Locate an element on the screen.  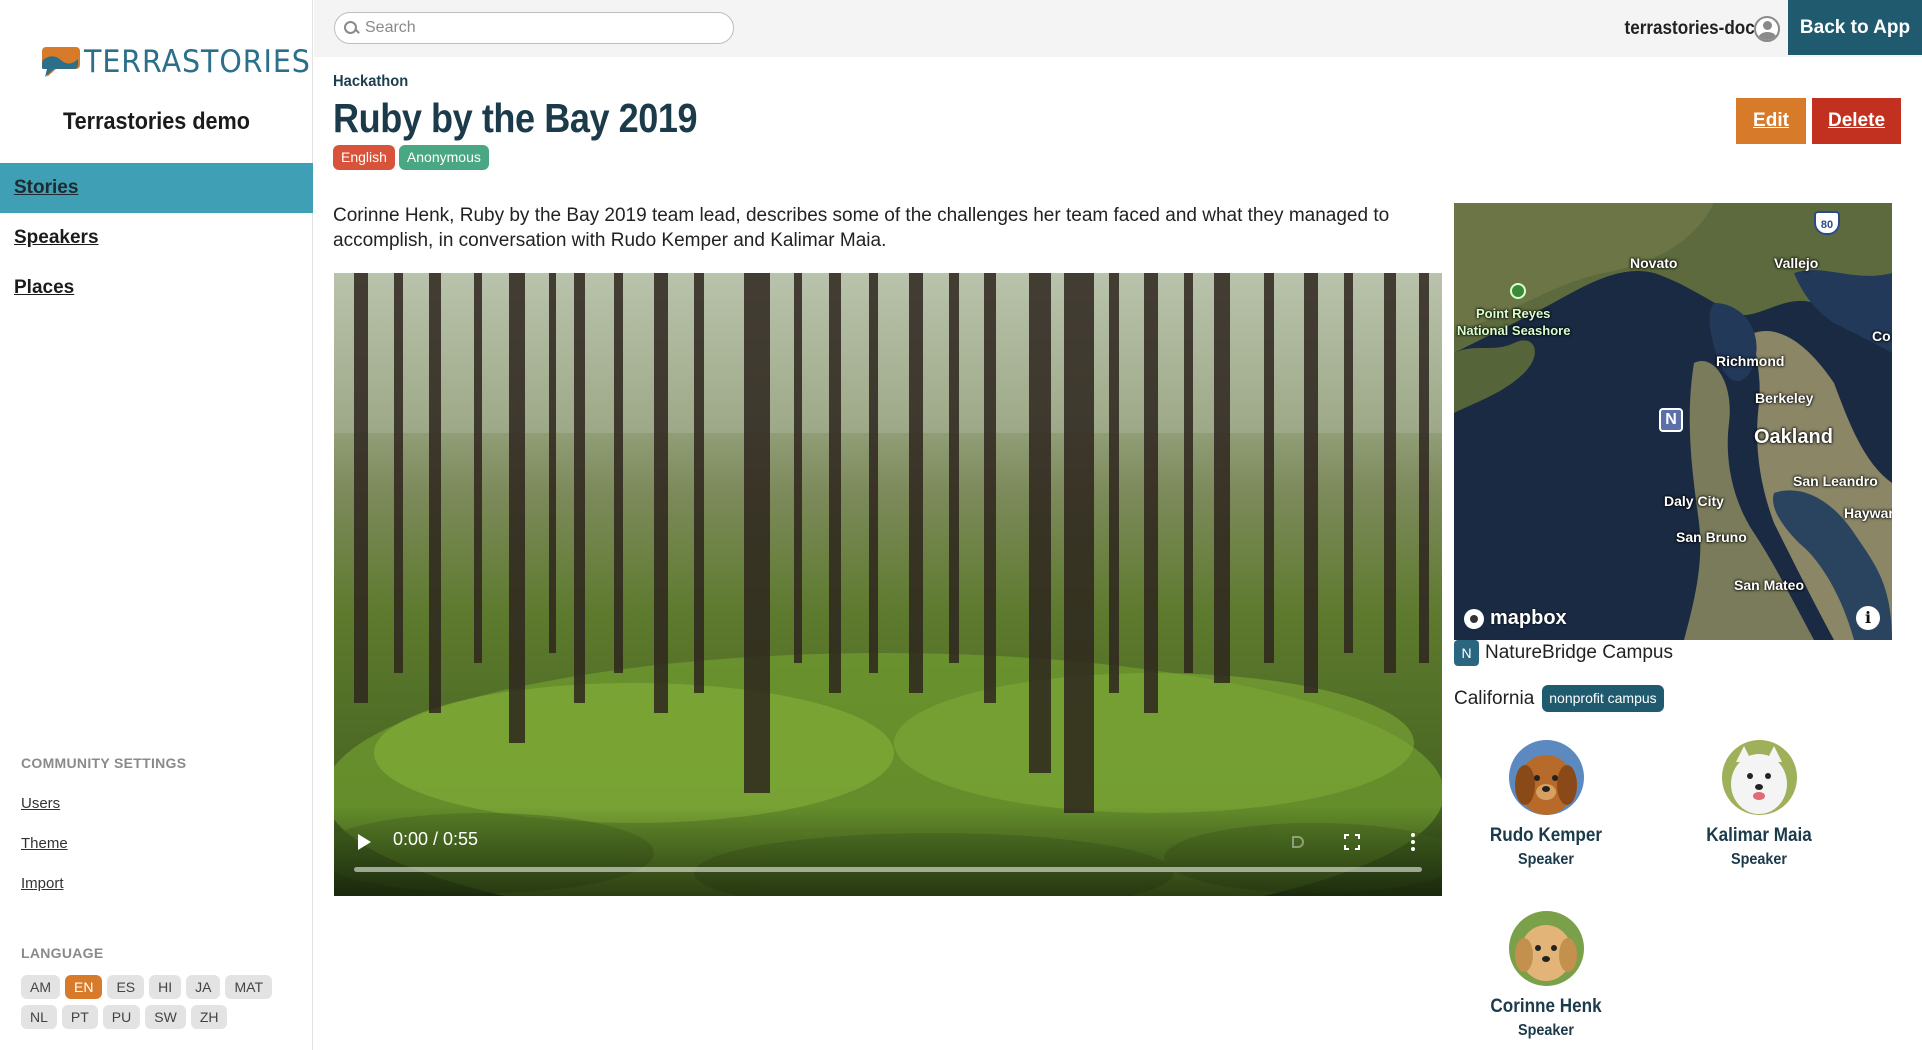
topbar: terrastories-docs Back to App is located at coordinates (1118, 28).